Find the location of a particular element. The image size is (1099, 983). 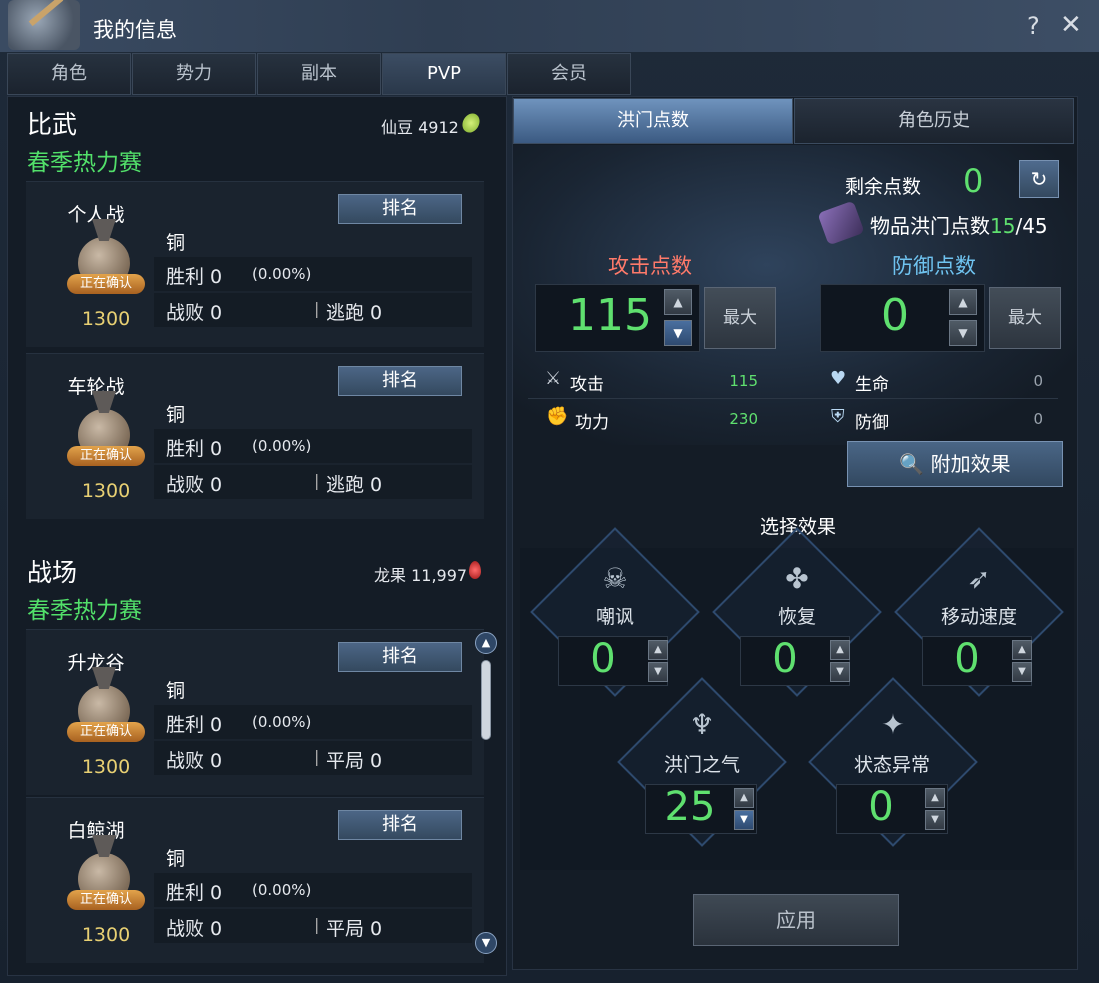

defense-stat-label: 防御 is located at coordinates (872, 423).